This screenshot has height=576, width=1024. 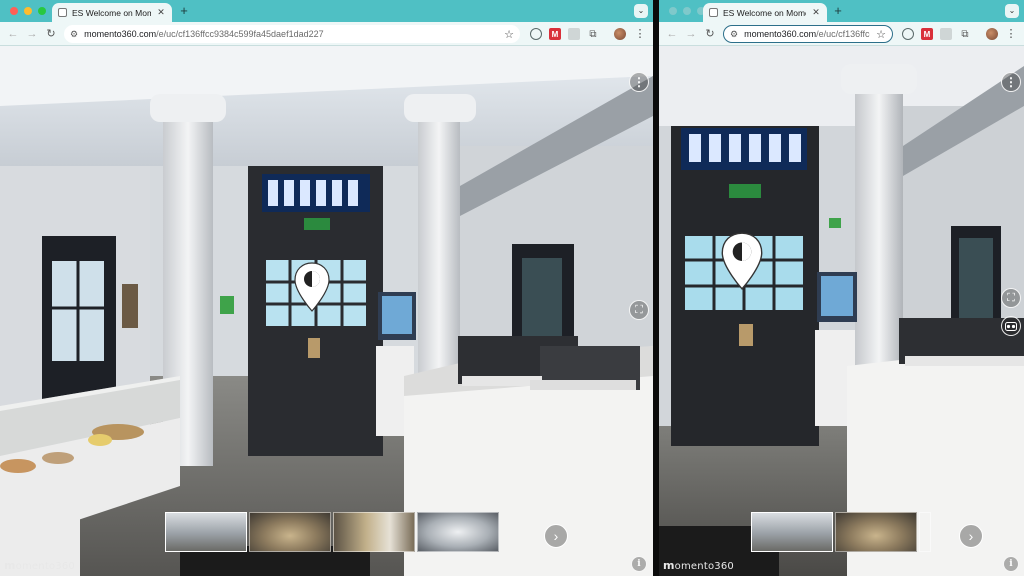 I want to click on vr-headset-button, so click(x=1011, y=326).